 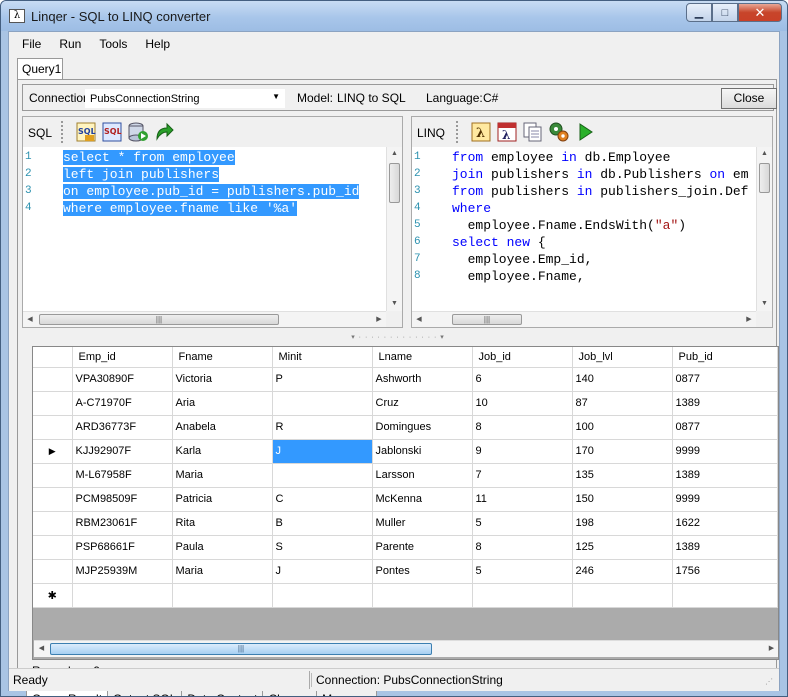 What do you see at coordinates (164, 132) in the screenshot?
I see `convert-arrow-icon` at bounding box center [164, 132].